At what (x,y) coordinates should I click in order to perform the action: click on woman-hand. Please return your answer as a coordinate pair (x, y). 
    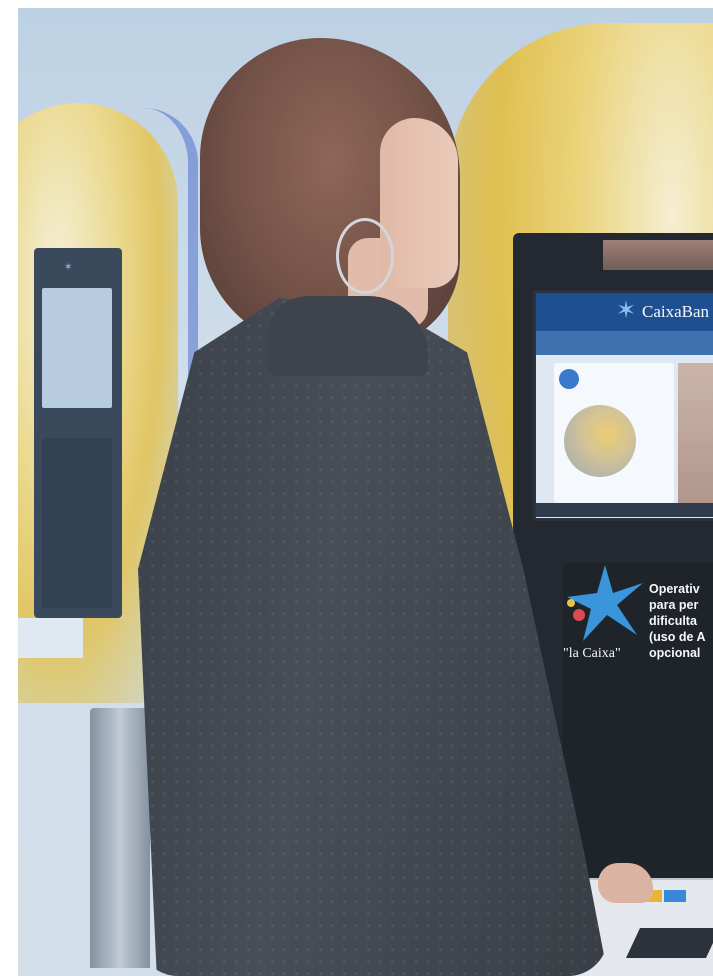
    Looking at the image, I should click on (625, 883).